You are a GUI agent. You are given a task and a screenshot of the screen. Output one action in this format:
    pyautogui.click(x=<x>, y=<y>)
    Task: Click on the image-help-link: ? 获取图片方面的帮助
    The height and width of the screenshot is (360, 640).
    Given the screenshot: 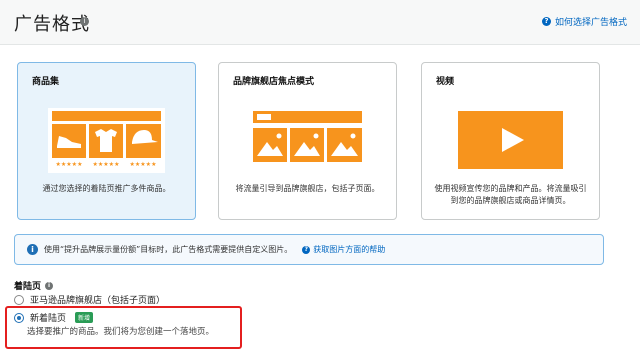 What is the action you would take?
    pyautogui.click(x=343, y=249)
    